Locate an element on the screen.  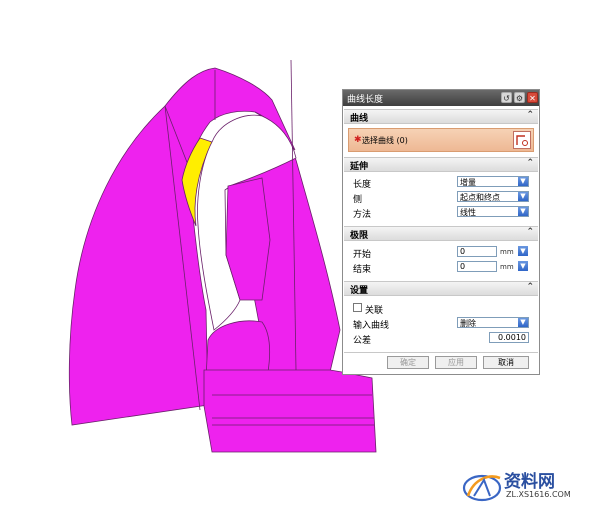
divider is located at coordinates (441, 352).